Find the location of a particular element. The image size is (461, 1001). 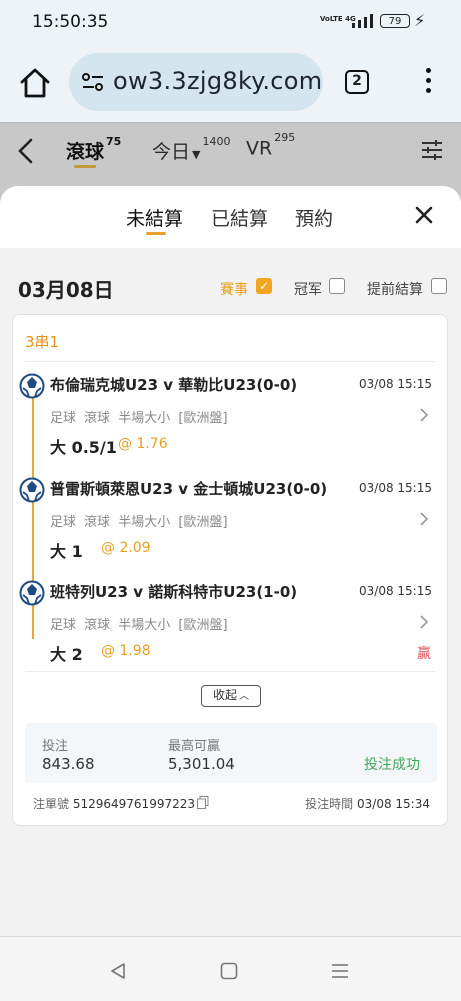

copy-icon is located at coordinates (203, 802).